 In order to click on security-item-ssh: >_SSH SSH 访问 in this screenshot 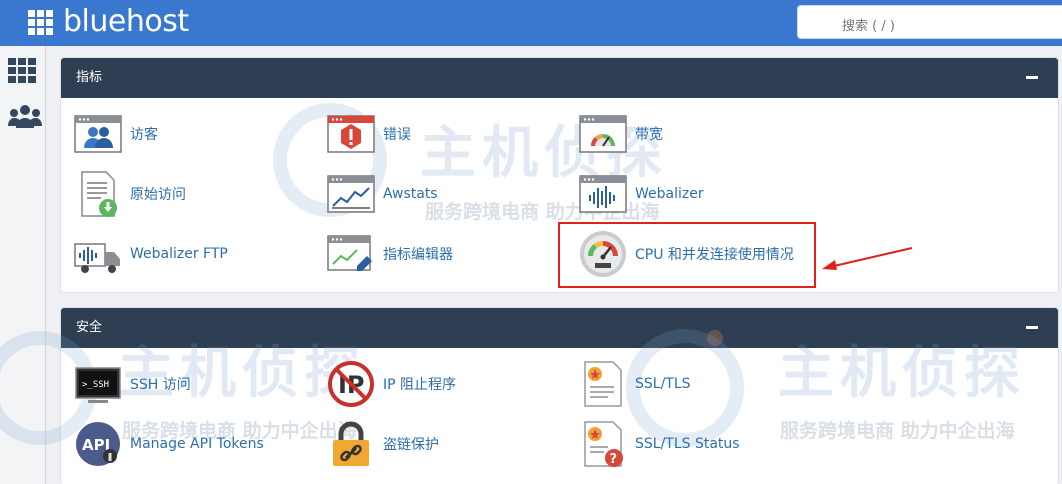, I will do `click(132, 384)`.